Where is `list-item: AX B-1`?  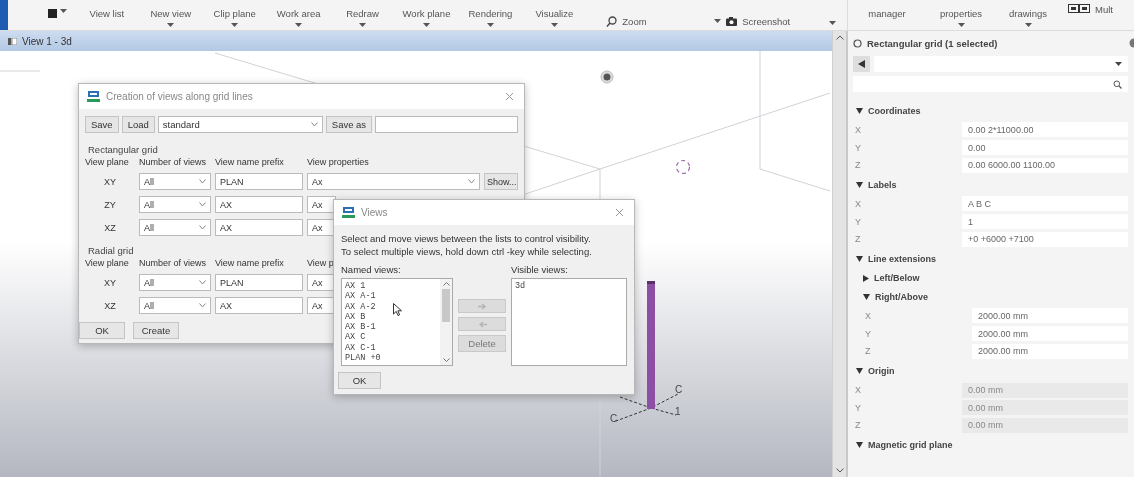 list-item: AX B-1 is located at coordinates (391, 327).